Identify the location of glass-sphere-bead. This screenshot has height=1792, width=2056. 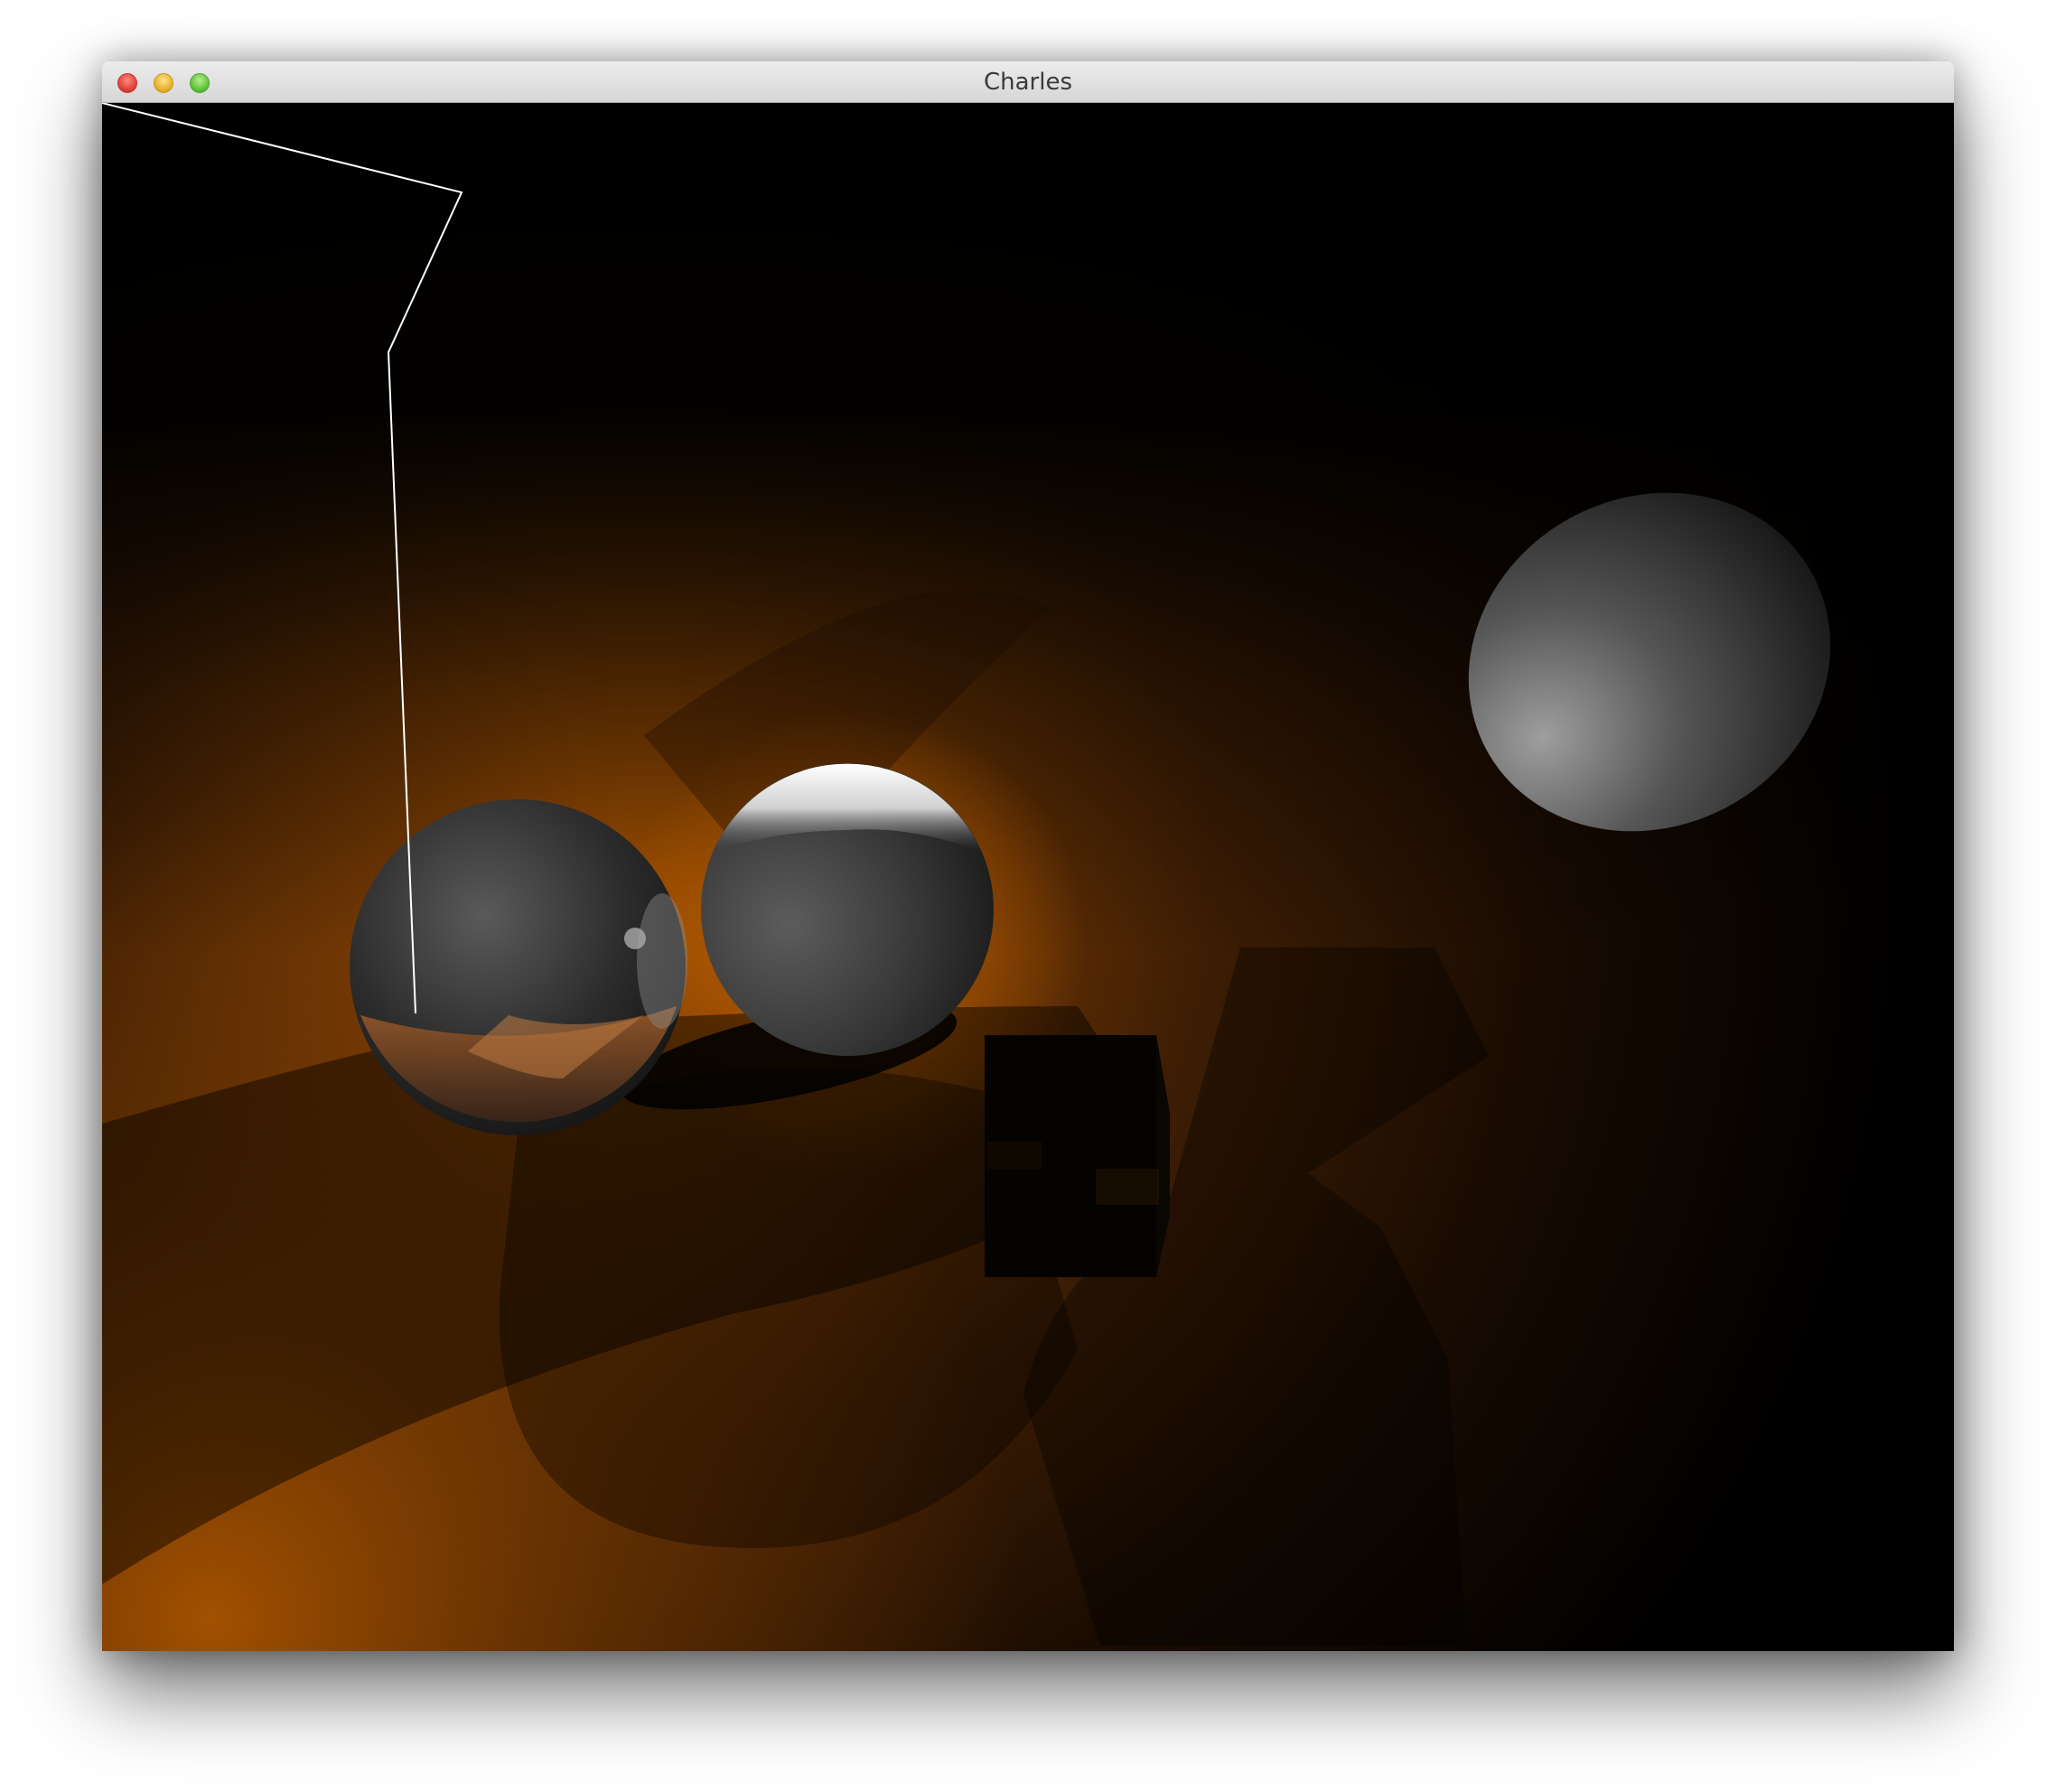
(635, 939).